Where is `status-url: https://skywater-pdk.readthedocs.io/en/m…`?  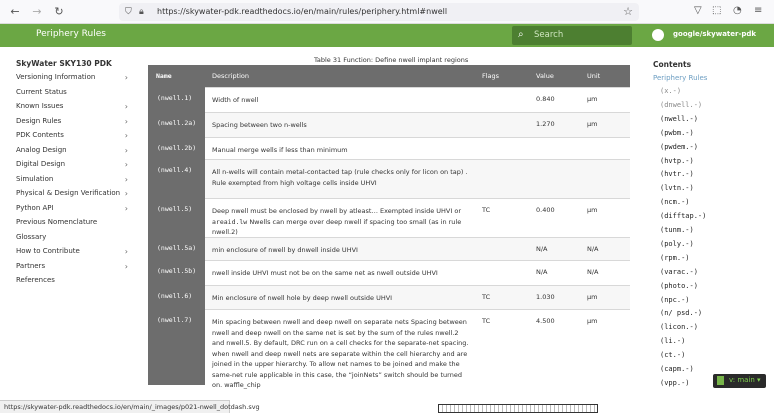 status-url: https://skywater-pdk.readthedocs.io/en/m… is located at coordinates (132, 407).